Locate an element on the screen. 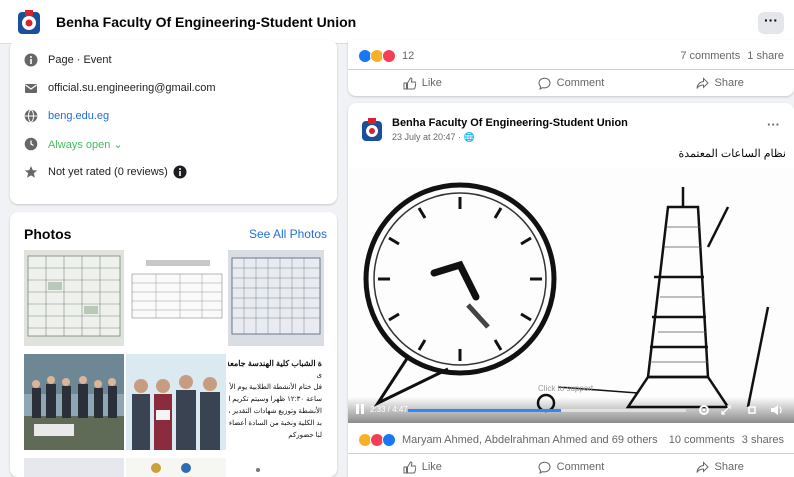 This screenshot has width=794, height=477. rating-text: Not yet rated (0 reviews) is located at coordinates (108, 172).